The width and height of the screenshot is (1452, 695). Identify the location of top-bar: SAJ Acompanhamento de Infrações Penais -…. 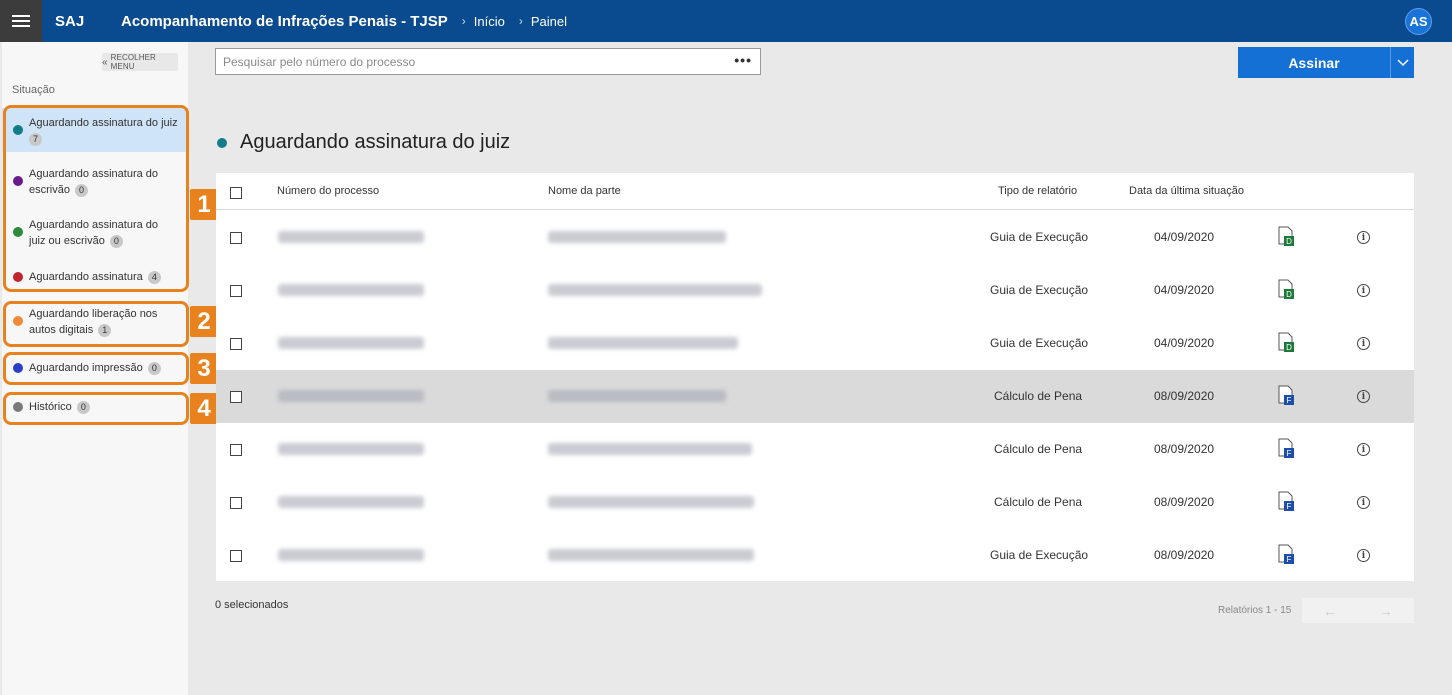
(726, 21).